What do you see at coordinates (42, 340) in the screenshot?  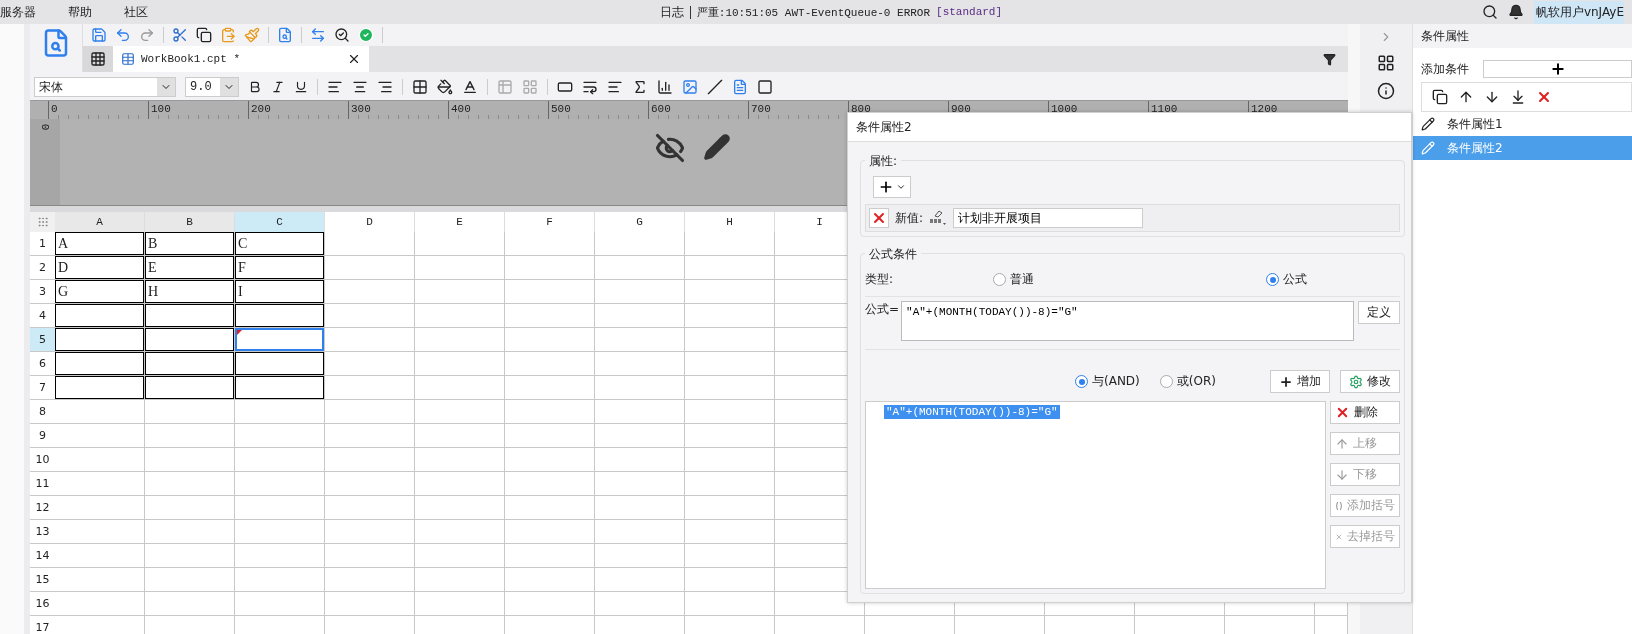 I see `row-header: 5` at bounding box center [42, 340].